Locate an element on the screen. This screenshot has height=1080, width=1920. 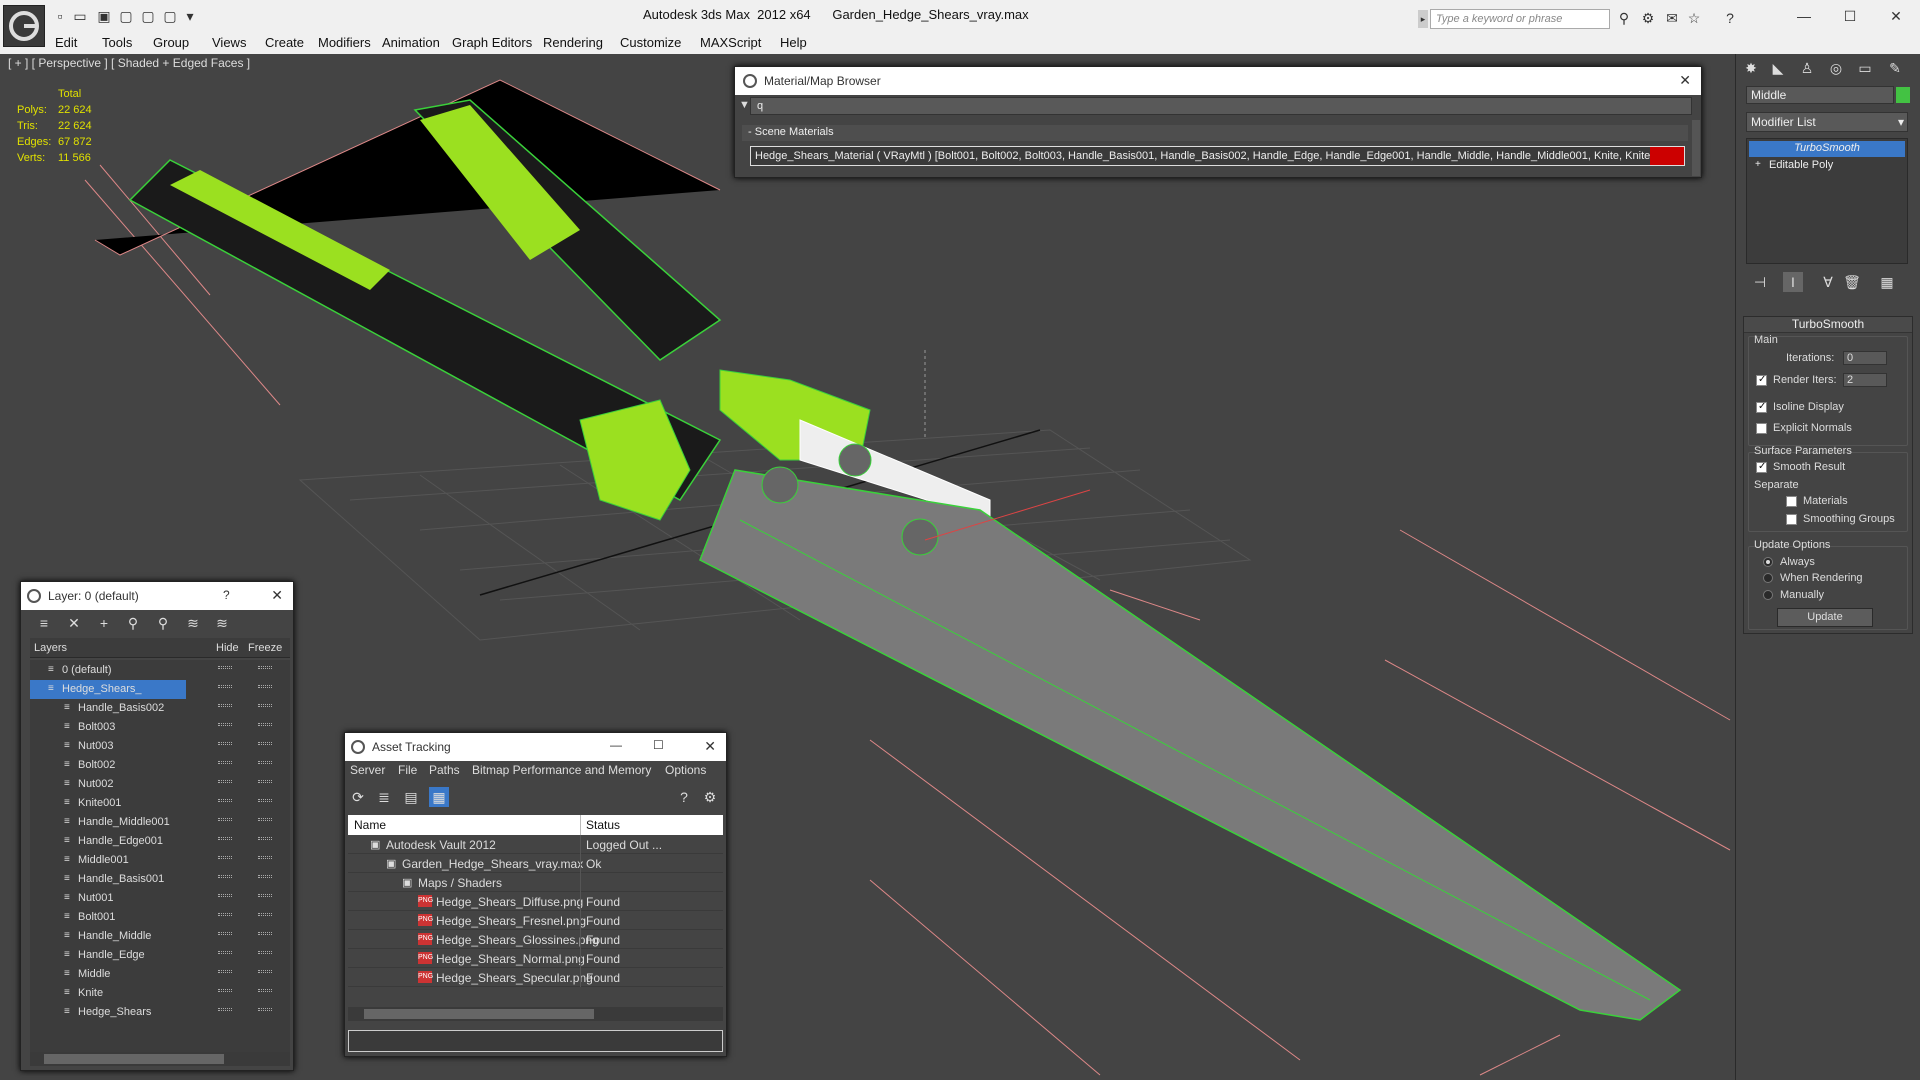
asset-row: ▣ Maps / Shaders is located at coordinates (535, 882).